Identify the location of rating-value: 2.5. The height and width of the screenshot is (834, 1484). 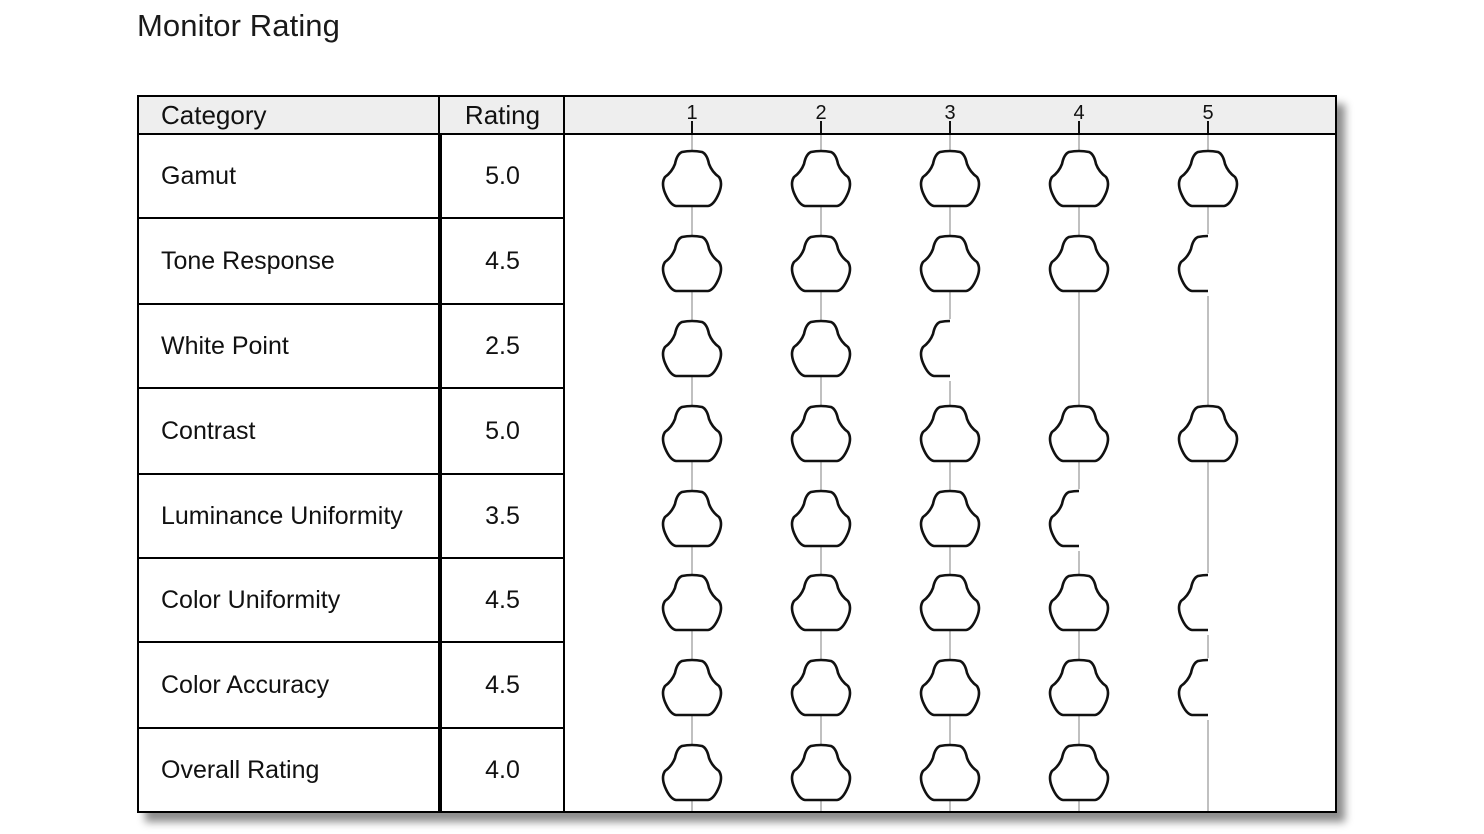
(502, 346).